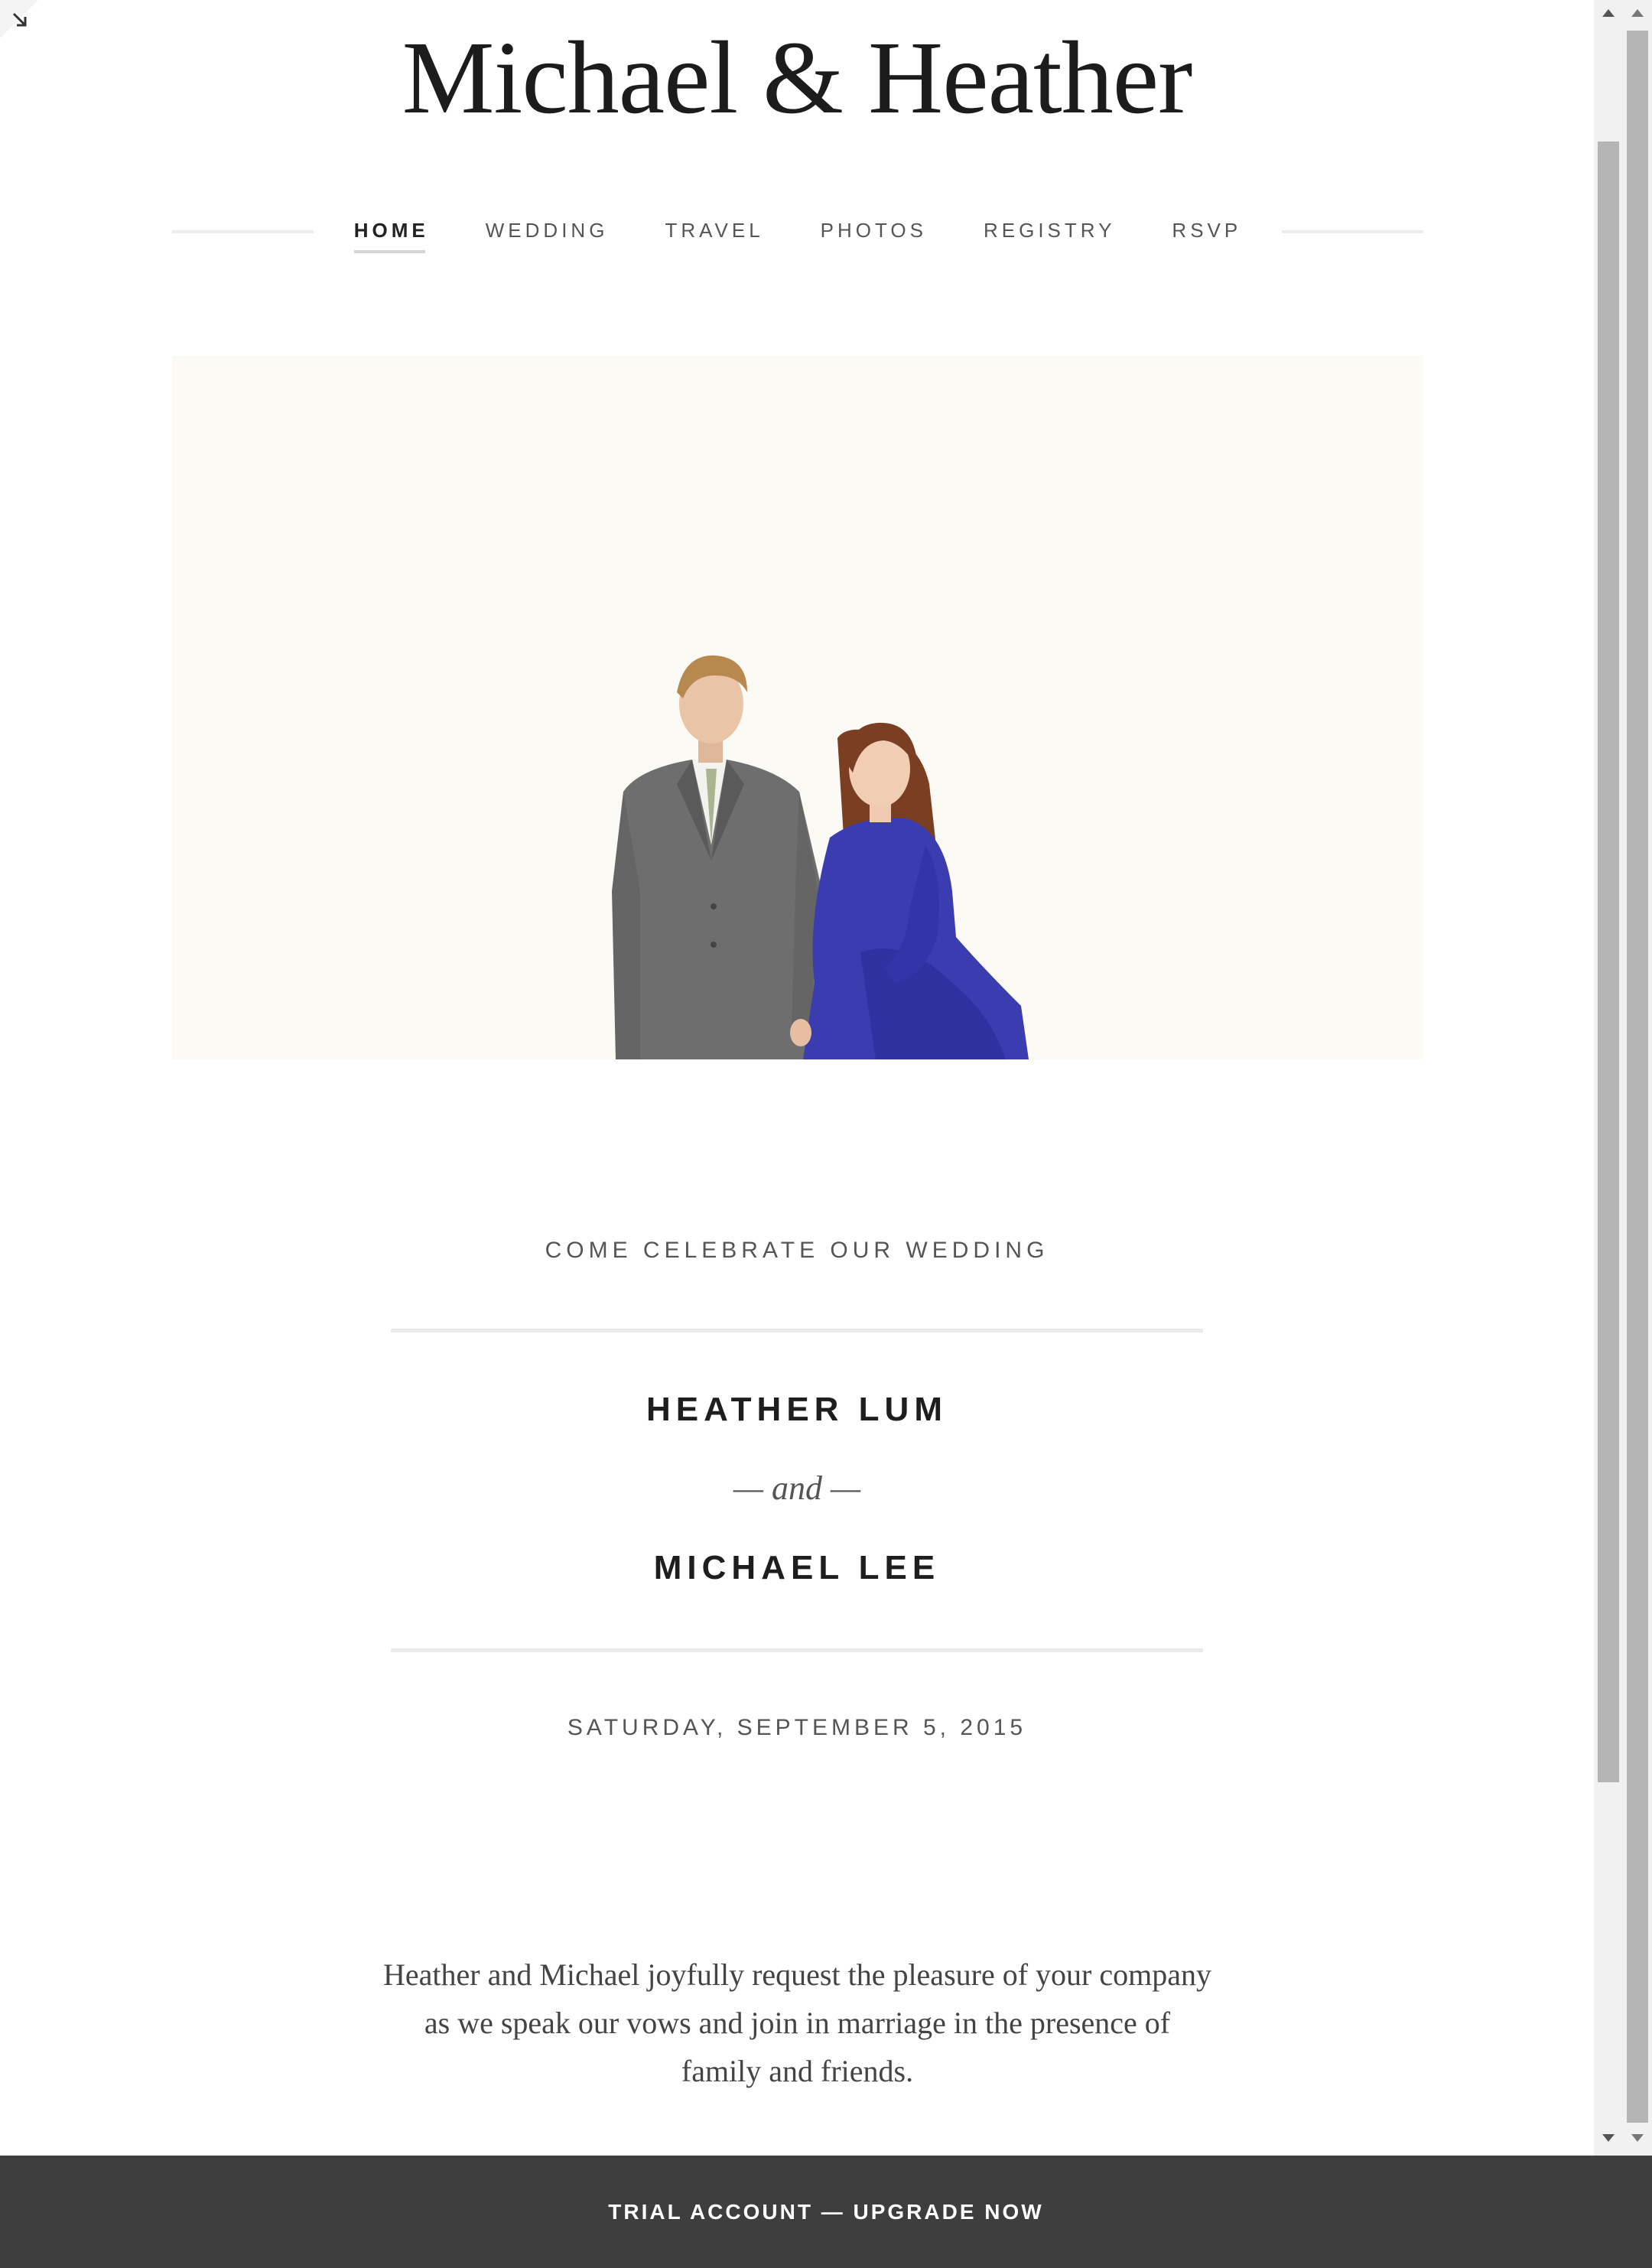 Image resolution: width=1652 pixels, height=2268 pixels. Describe the element at coordinates (797, 1250) in the screenshot. I see `invitation-kicker: COME CELEBRATE OUR WEDDING` at that location.